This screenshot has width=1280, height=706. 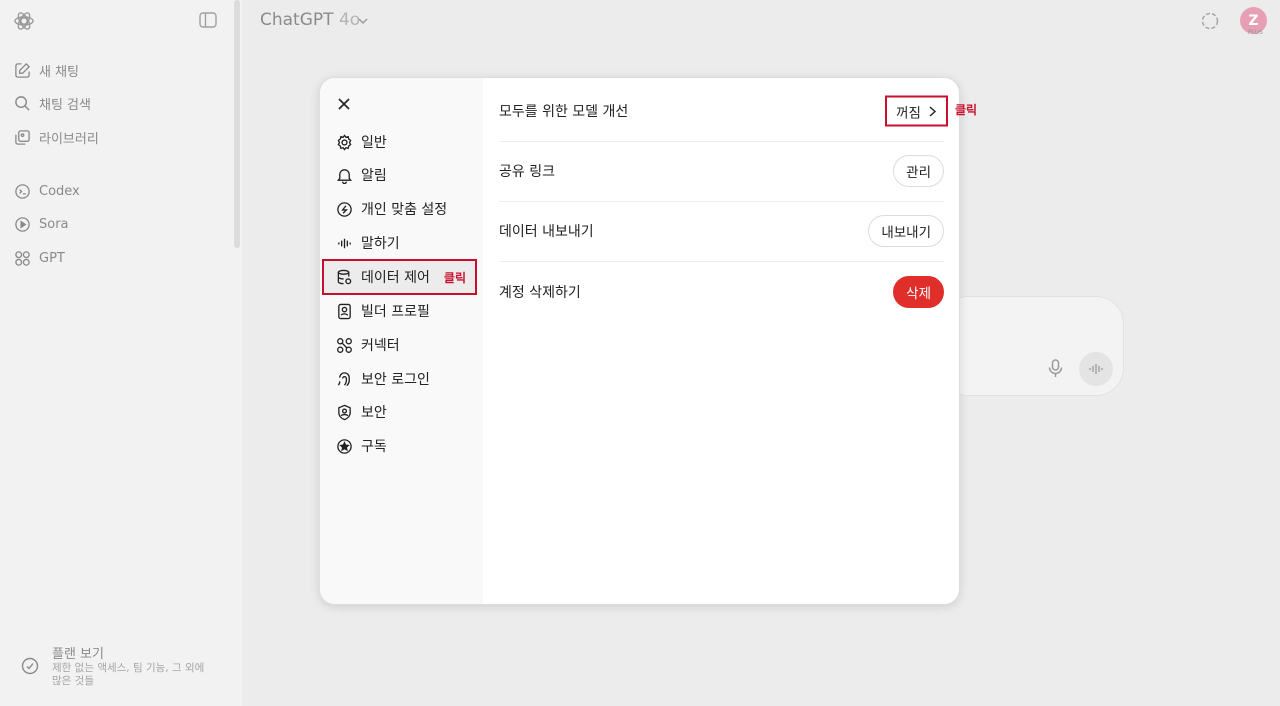 I want to click on nav-label: 알림, so click(x=374, y=176).